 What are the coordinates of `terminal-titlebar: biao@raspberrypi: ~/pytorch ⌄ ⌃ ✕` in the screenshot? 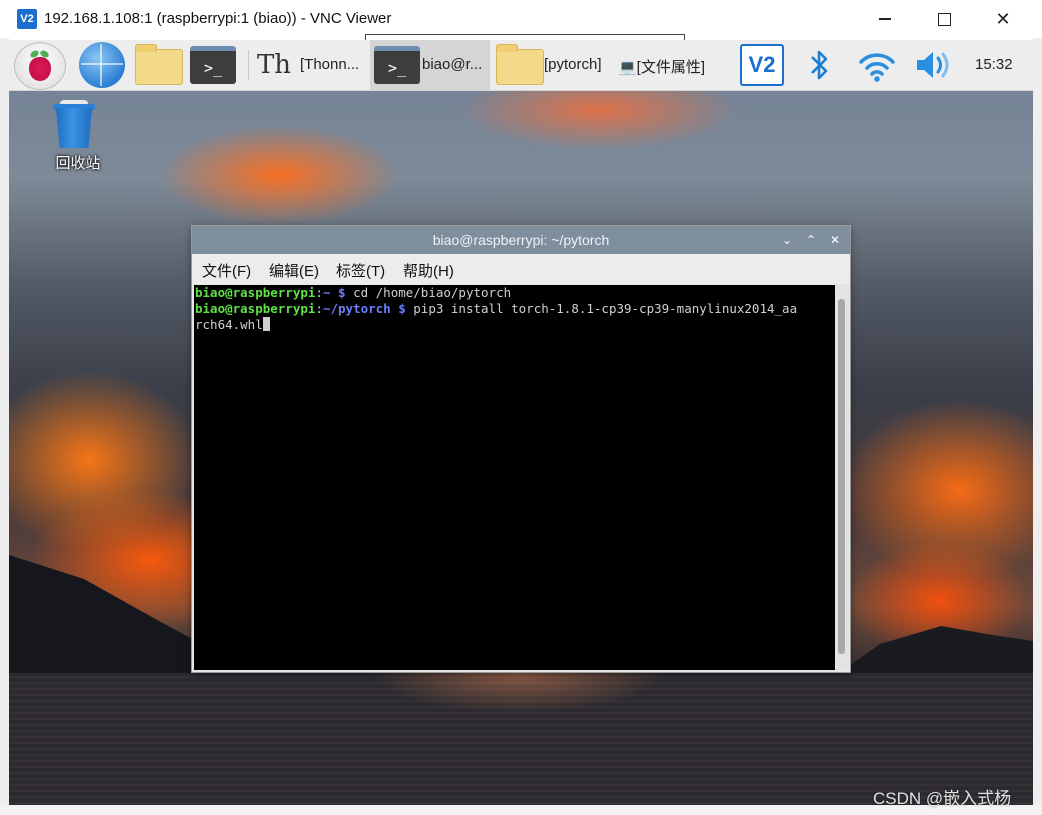 It's located at (521, 240).